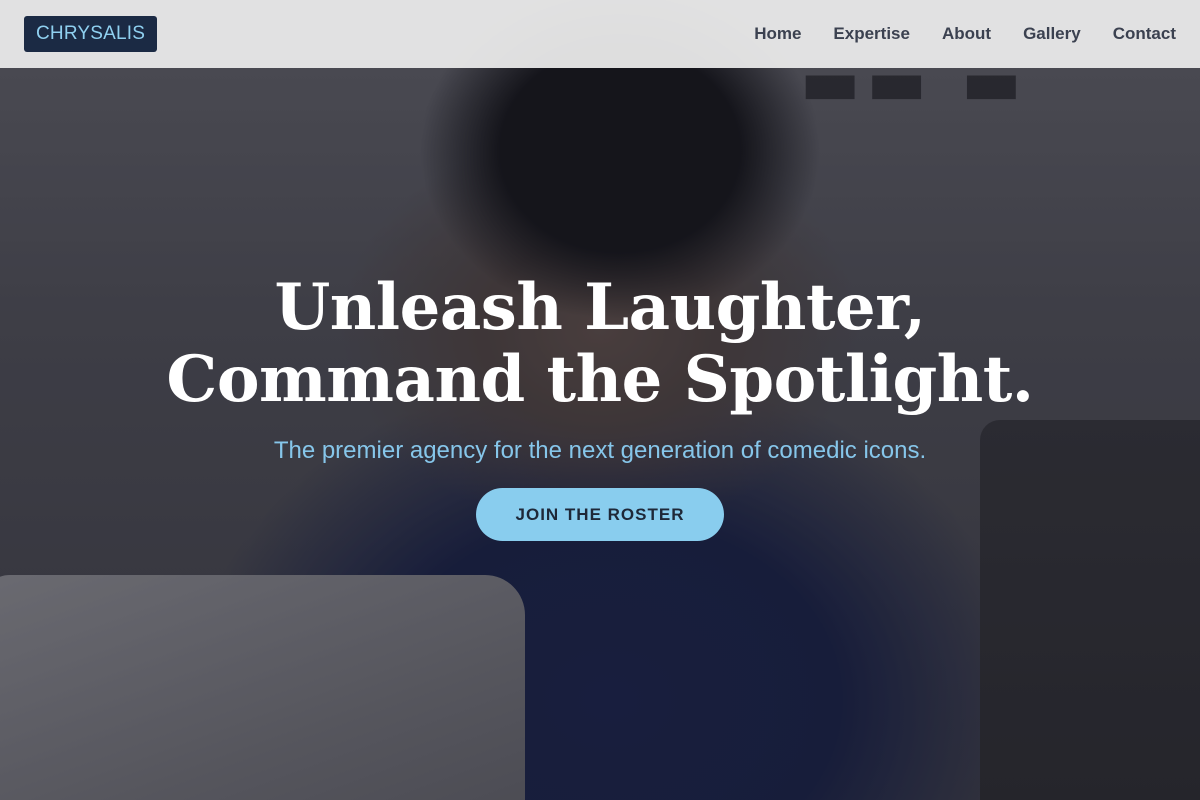  I want to click on main-nav: Home Expertise About Gallery Contact, so click(965, 34).